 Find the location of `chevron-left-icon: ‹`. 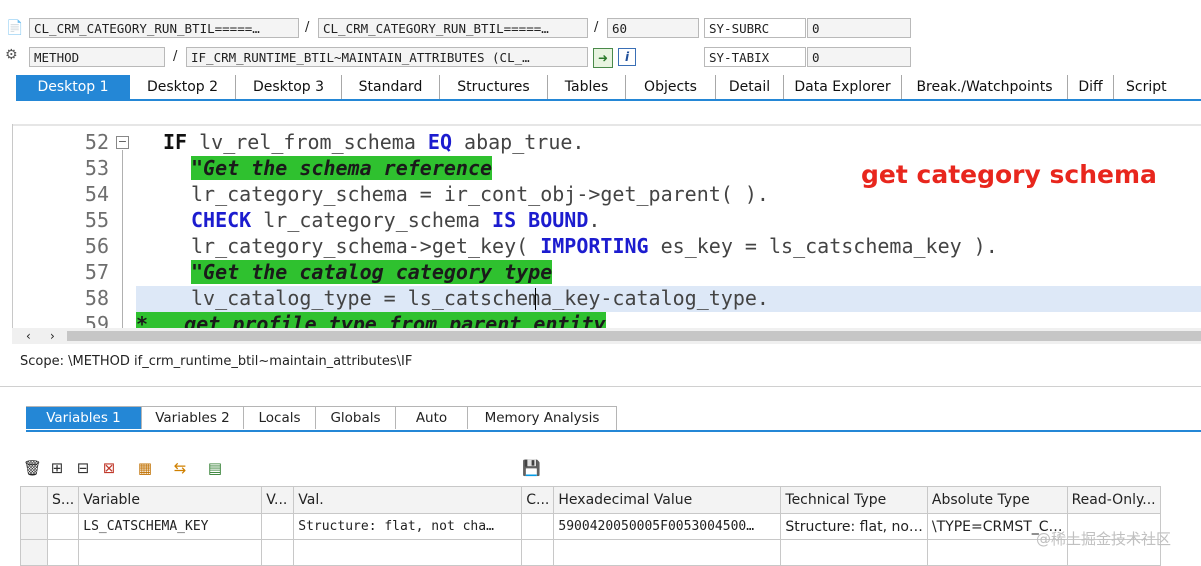

chevron-left-icon: ‹ is located at coordinates (28, 336).